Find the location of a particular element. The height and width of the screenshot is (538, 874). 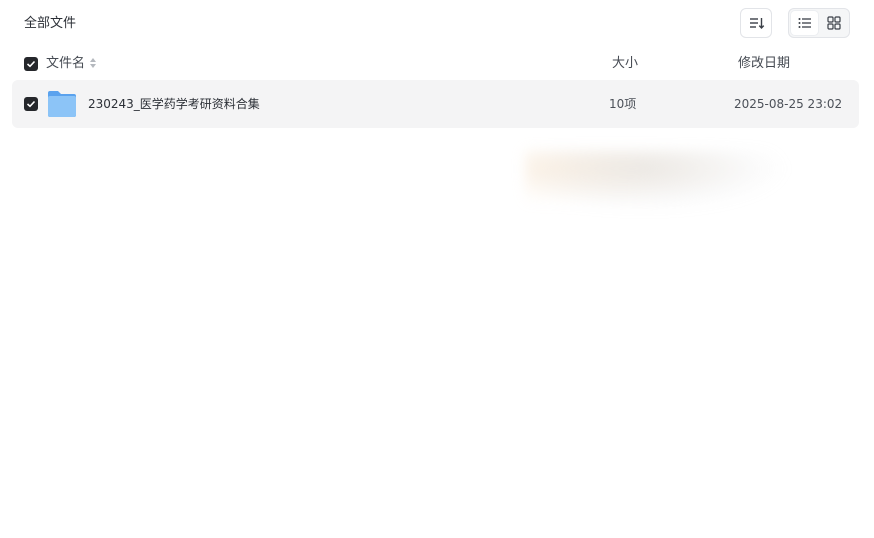

sort-icon is located at coordinates (757, 24).